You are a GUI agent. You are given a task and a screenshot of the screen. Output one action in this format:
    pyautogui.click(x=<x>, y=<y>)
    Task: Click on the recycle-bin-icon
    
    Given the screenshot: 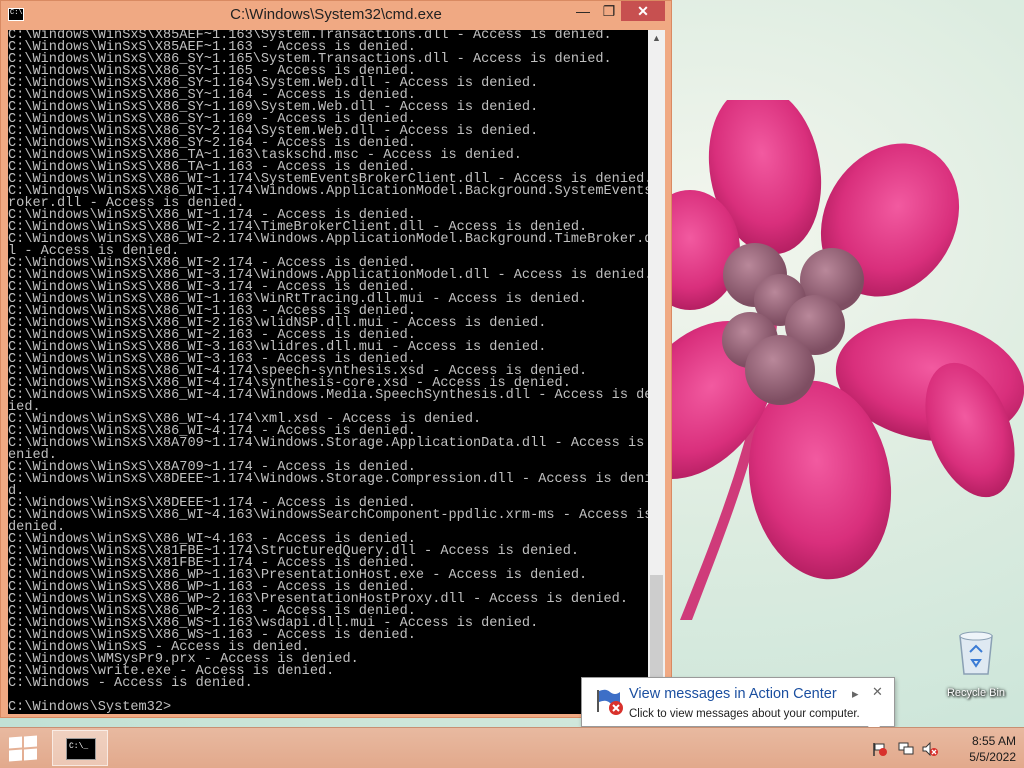 What is the action you would take?
    pyautogui.click(x=976, y=653)
    